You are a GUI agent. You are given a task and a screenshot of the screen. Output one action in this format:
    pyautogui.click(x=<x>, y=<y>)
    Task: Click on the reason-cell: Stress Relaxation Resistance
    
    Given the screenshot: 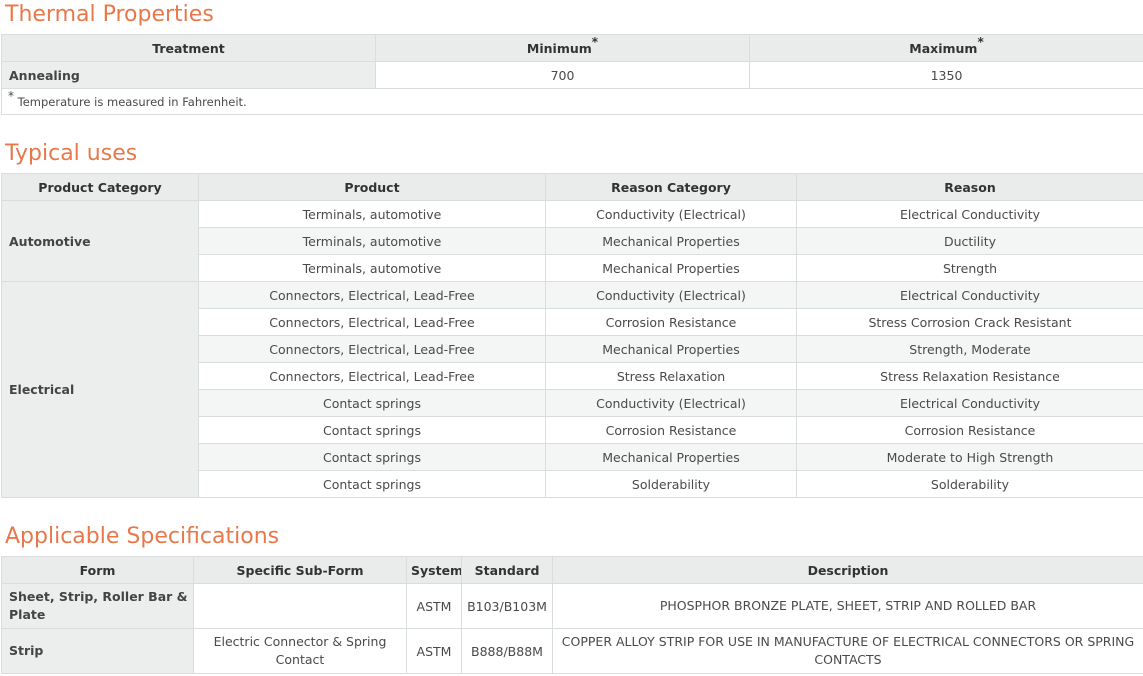 What is the action you would take?
    pyautogui.click(x=969, y=376)
    